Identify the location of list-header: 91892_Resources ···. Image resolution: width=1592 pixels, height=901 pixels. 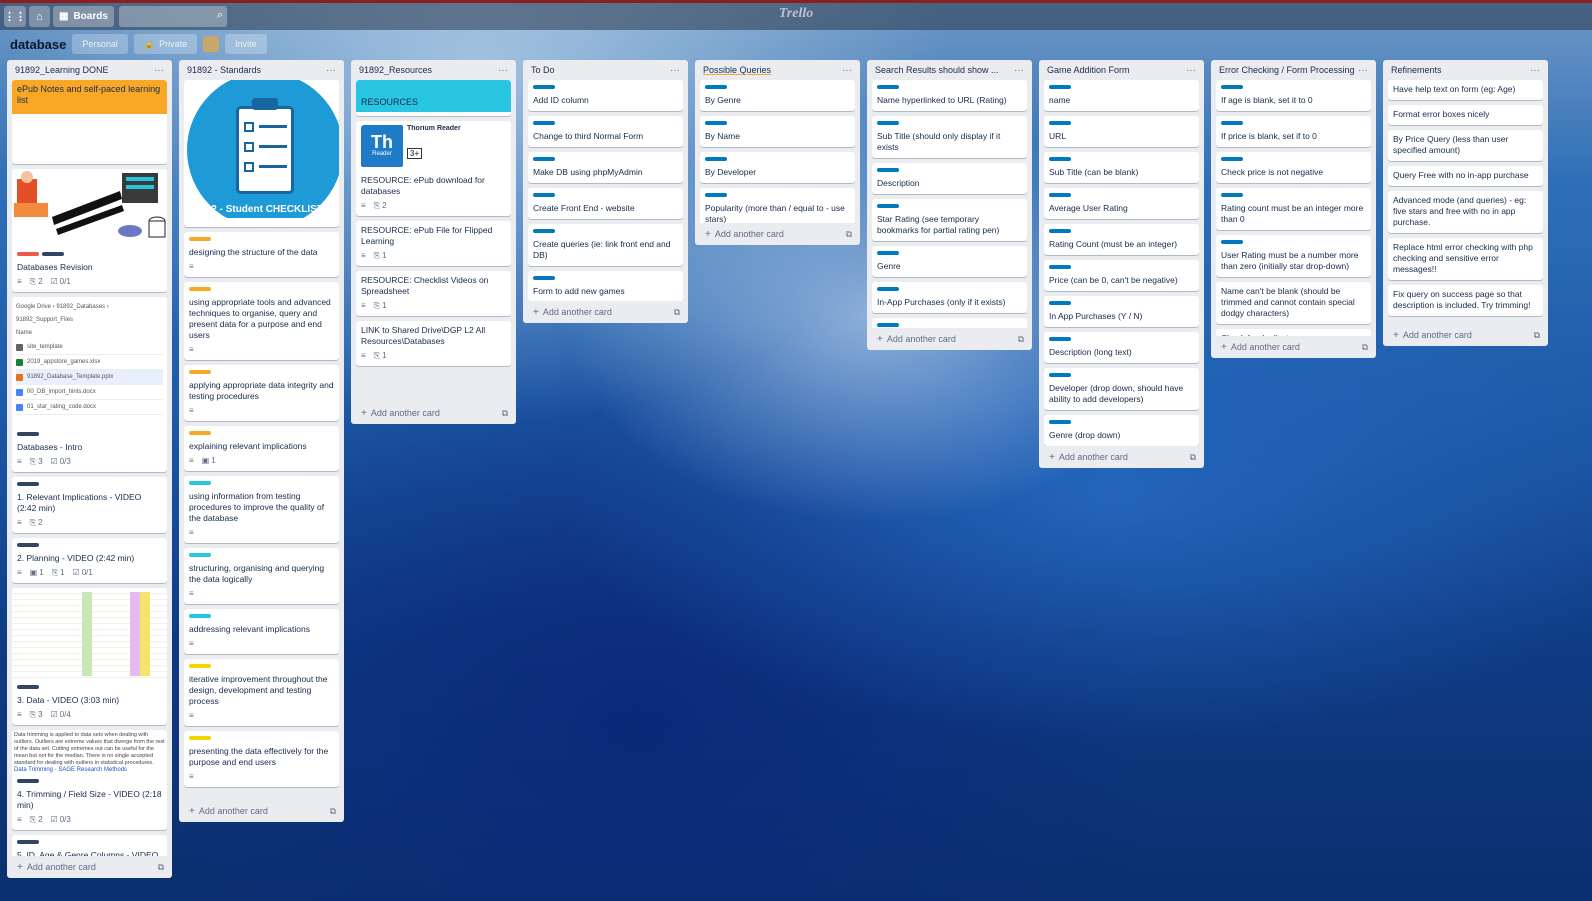
(433, 70).